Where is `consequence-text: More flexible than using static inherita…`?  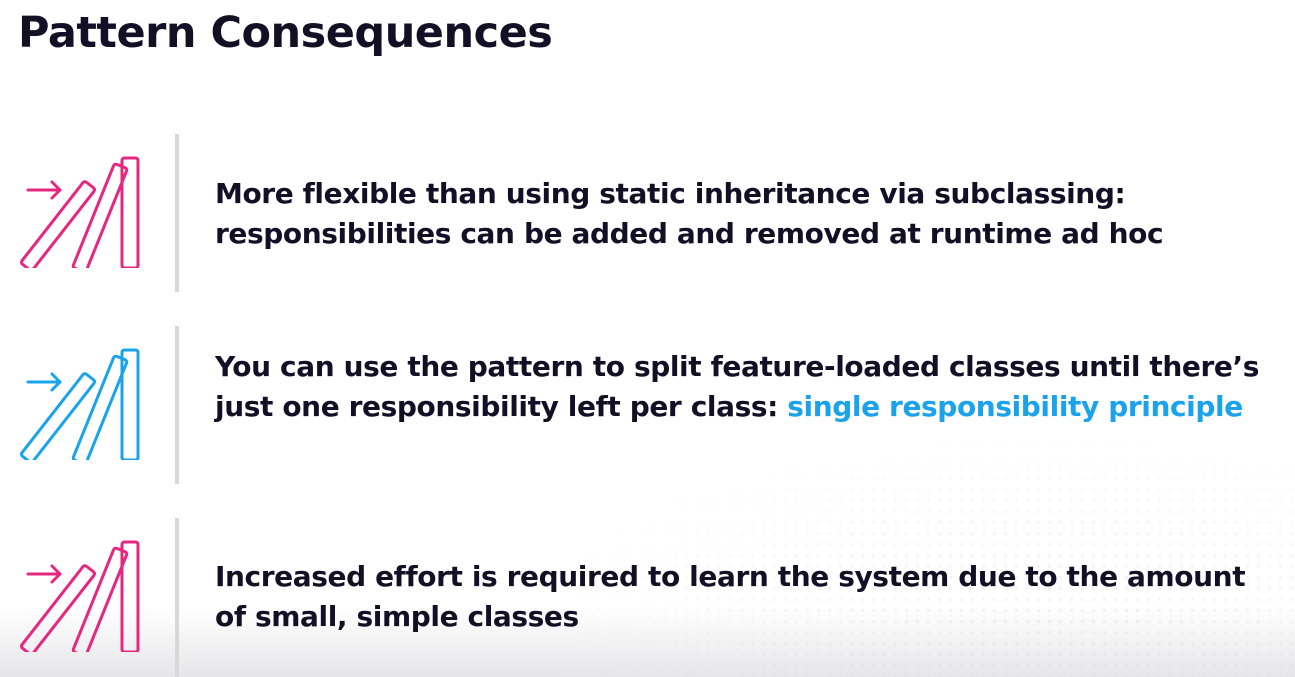 consequence-text: More flexible than using static inherita… is located at coordinates (750, 214).